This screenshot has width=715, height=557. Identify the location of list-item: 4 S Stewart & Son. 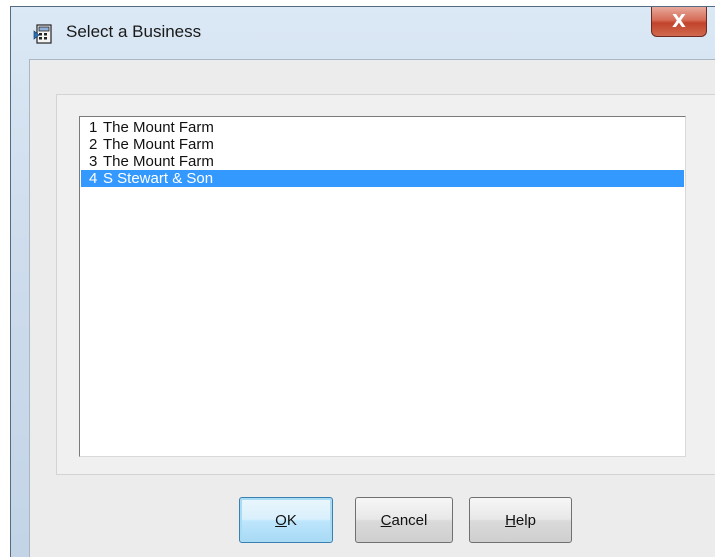
(382, 178).